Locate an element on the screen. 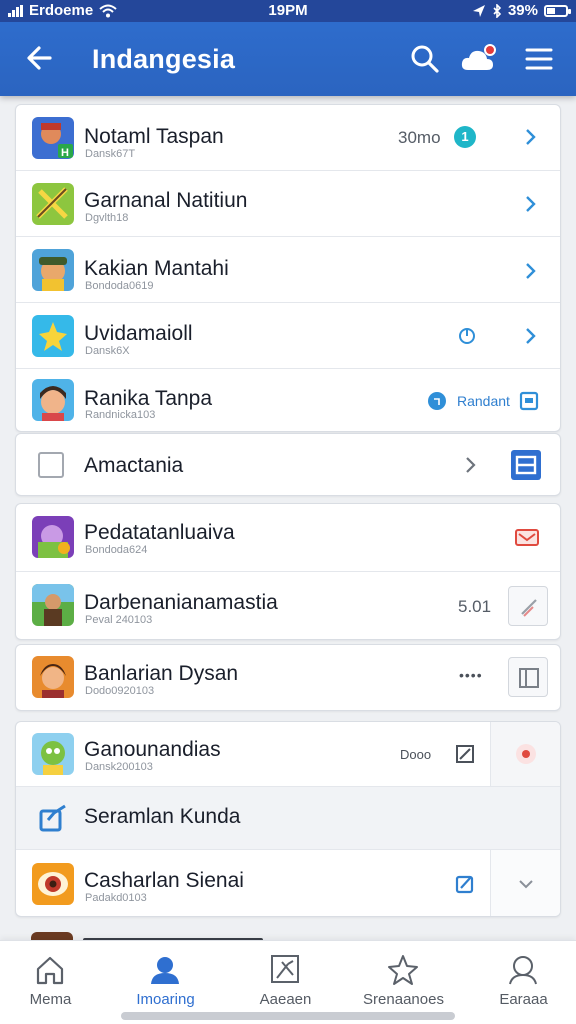  notification-badge is located at coordinates (490, 50).